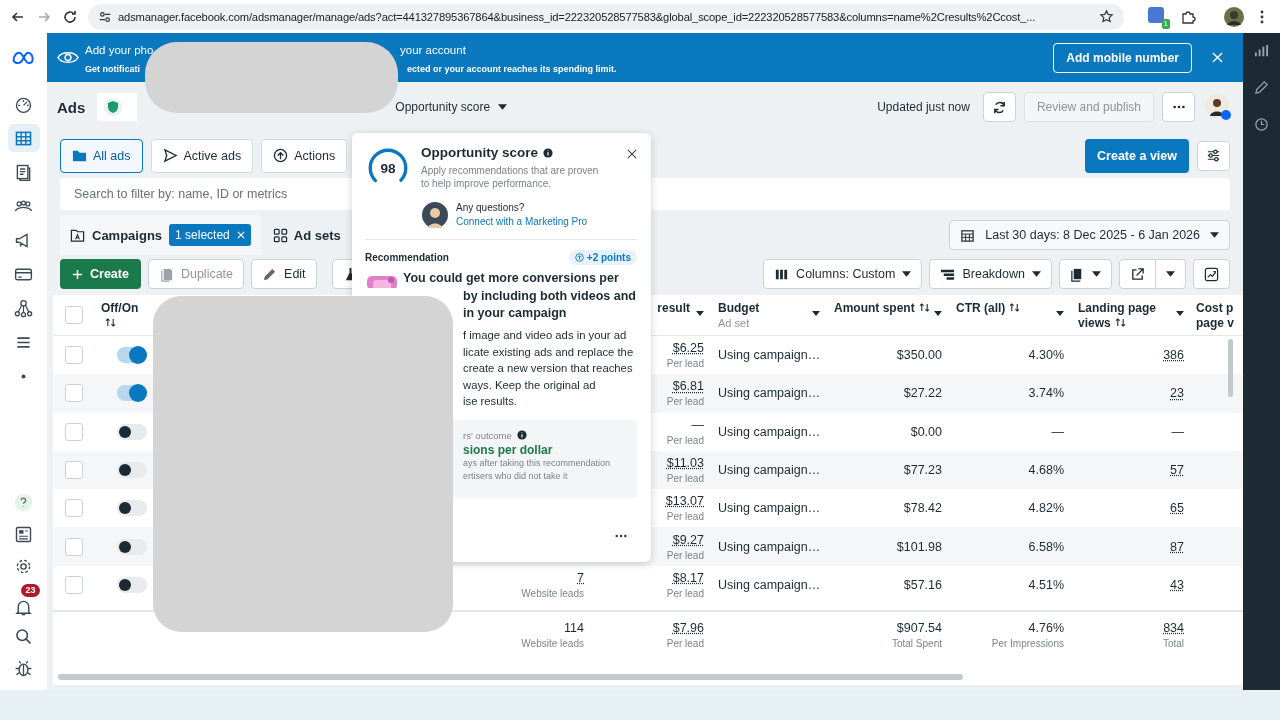  Describe the element at coordinates (688, 539) in the screenshot. I see `table-cell: $9.27` at that location.